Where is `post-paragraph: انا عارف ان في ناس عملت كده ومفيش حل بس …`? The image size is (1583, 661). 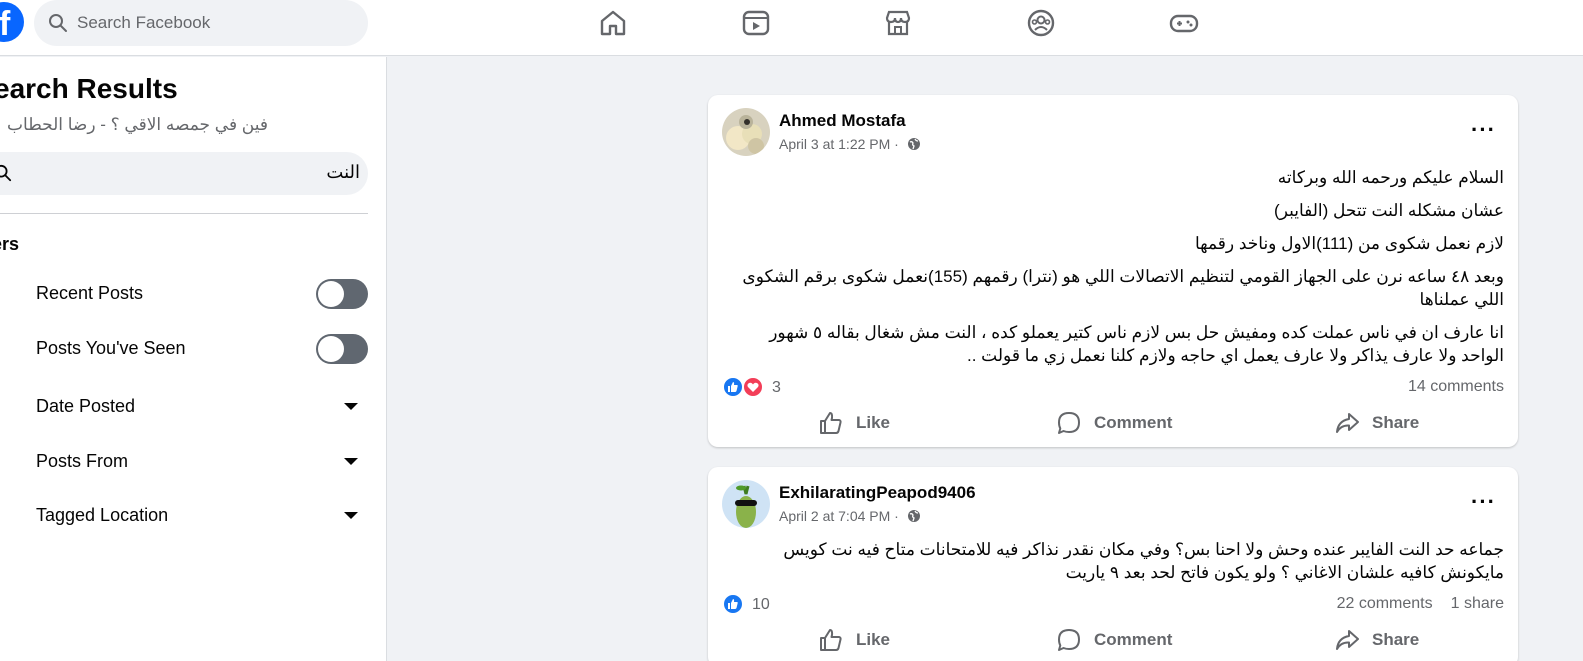 post-paragraph: انا عارف ان في ناس عملت كده ومفيش حل بس … is located at coordinates (1136, 344).